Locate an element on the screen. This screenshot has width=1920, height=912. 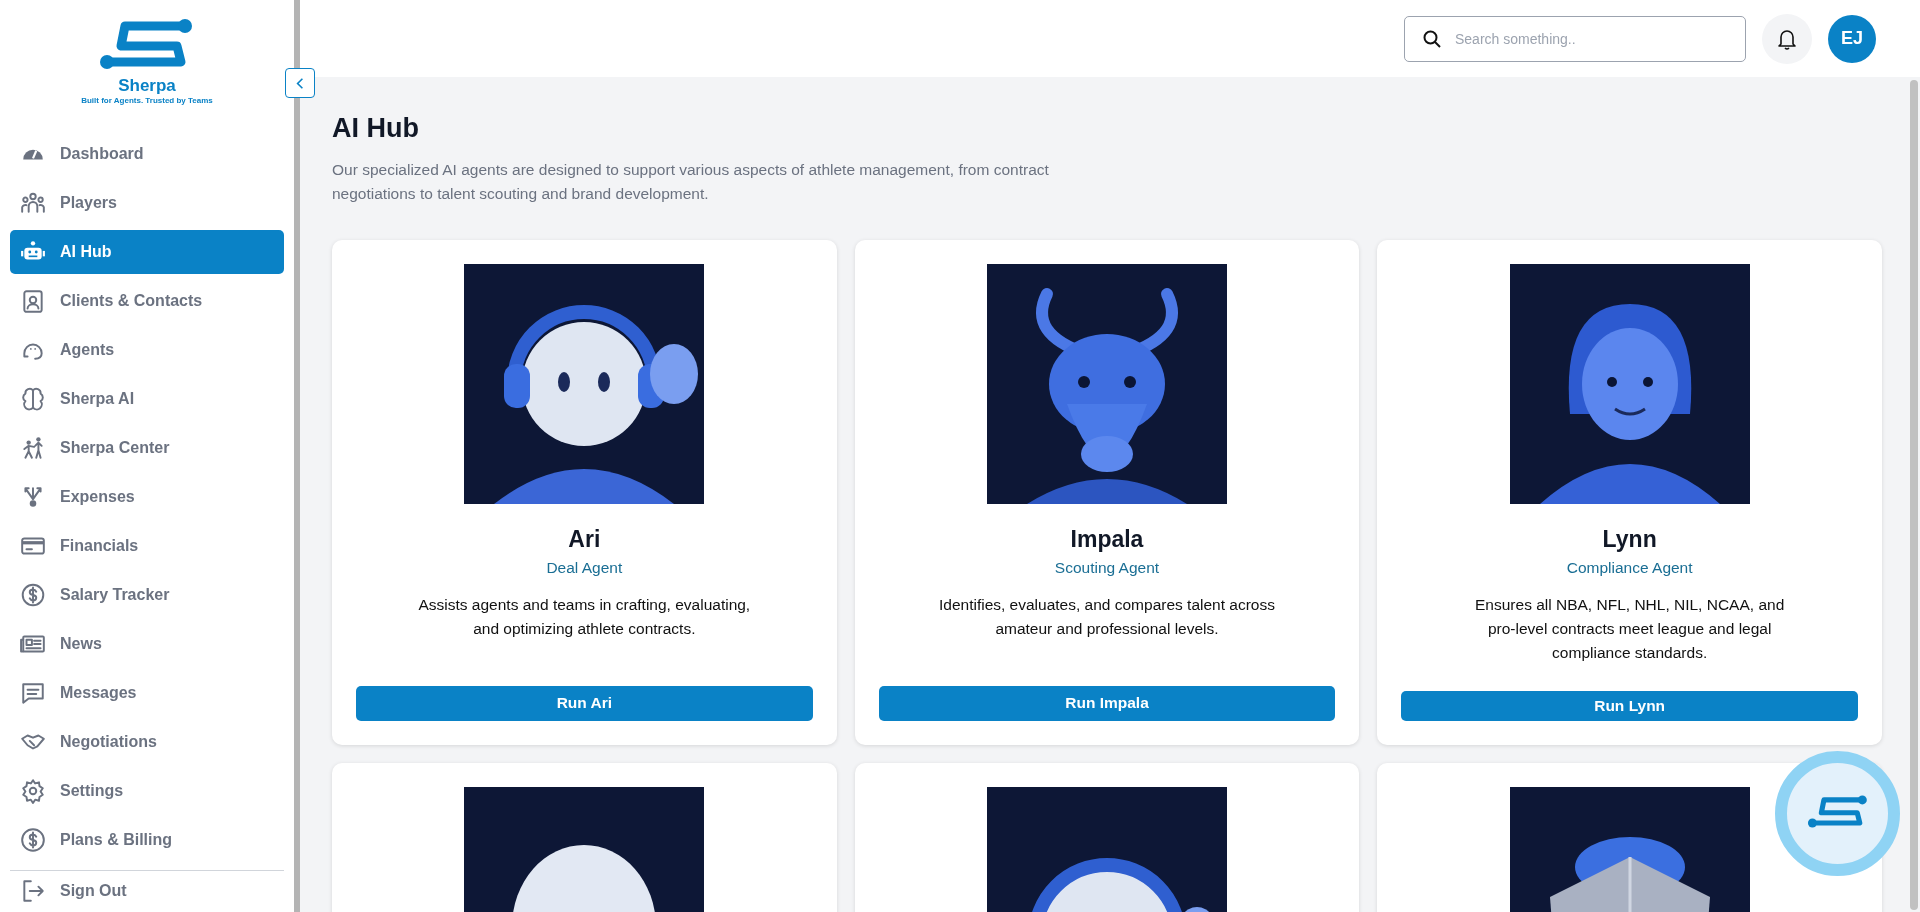
search-field: Search something.. is located at coordinates (1575, 38).